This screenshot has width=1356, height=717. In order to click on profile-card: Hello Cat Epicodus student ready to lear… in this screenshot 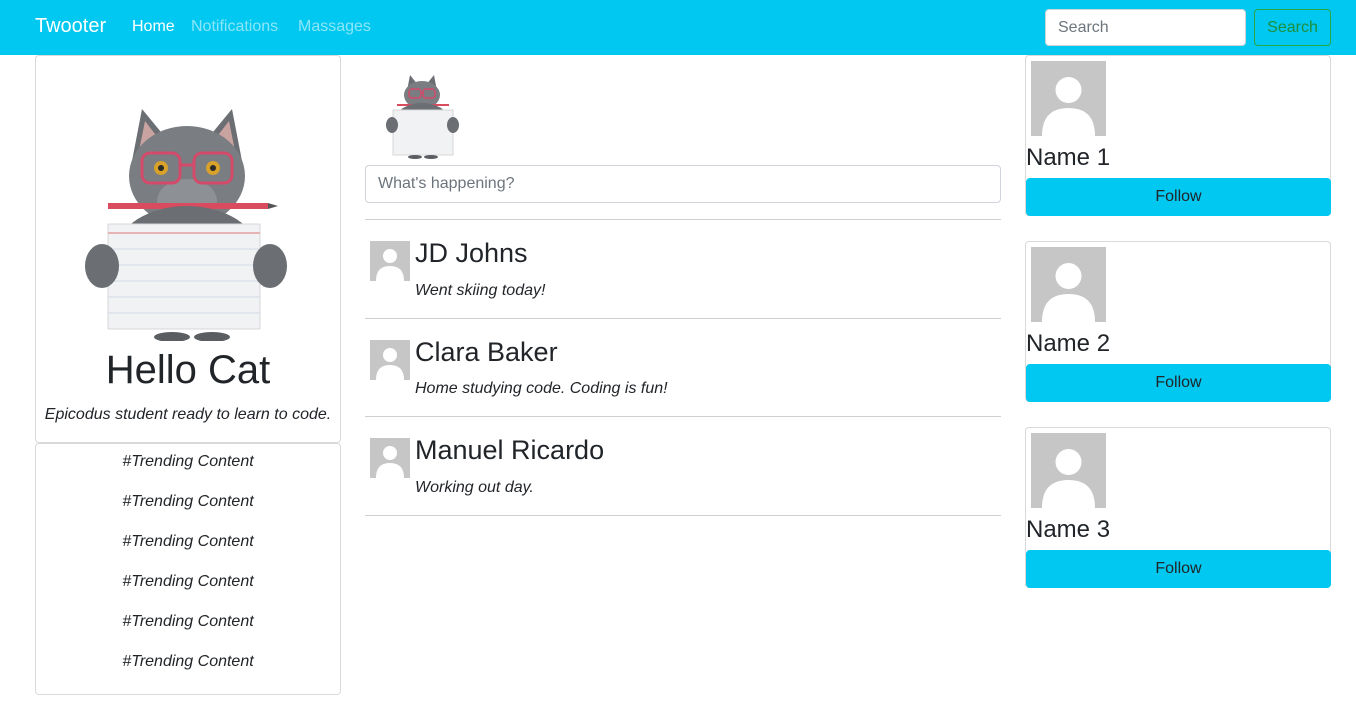, I will do `click(188, 249)`.